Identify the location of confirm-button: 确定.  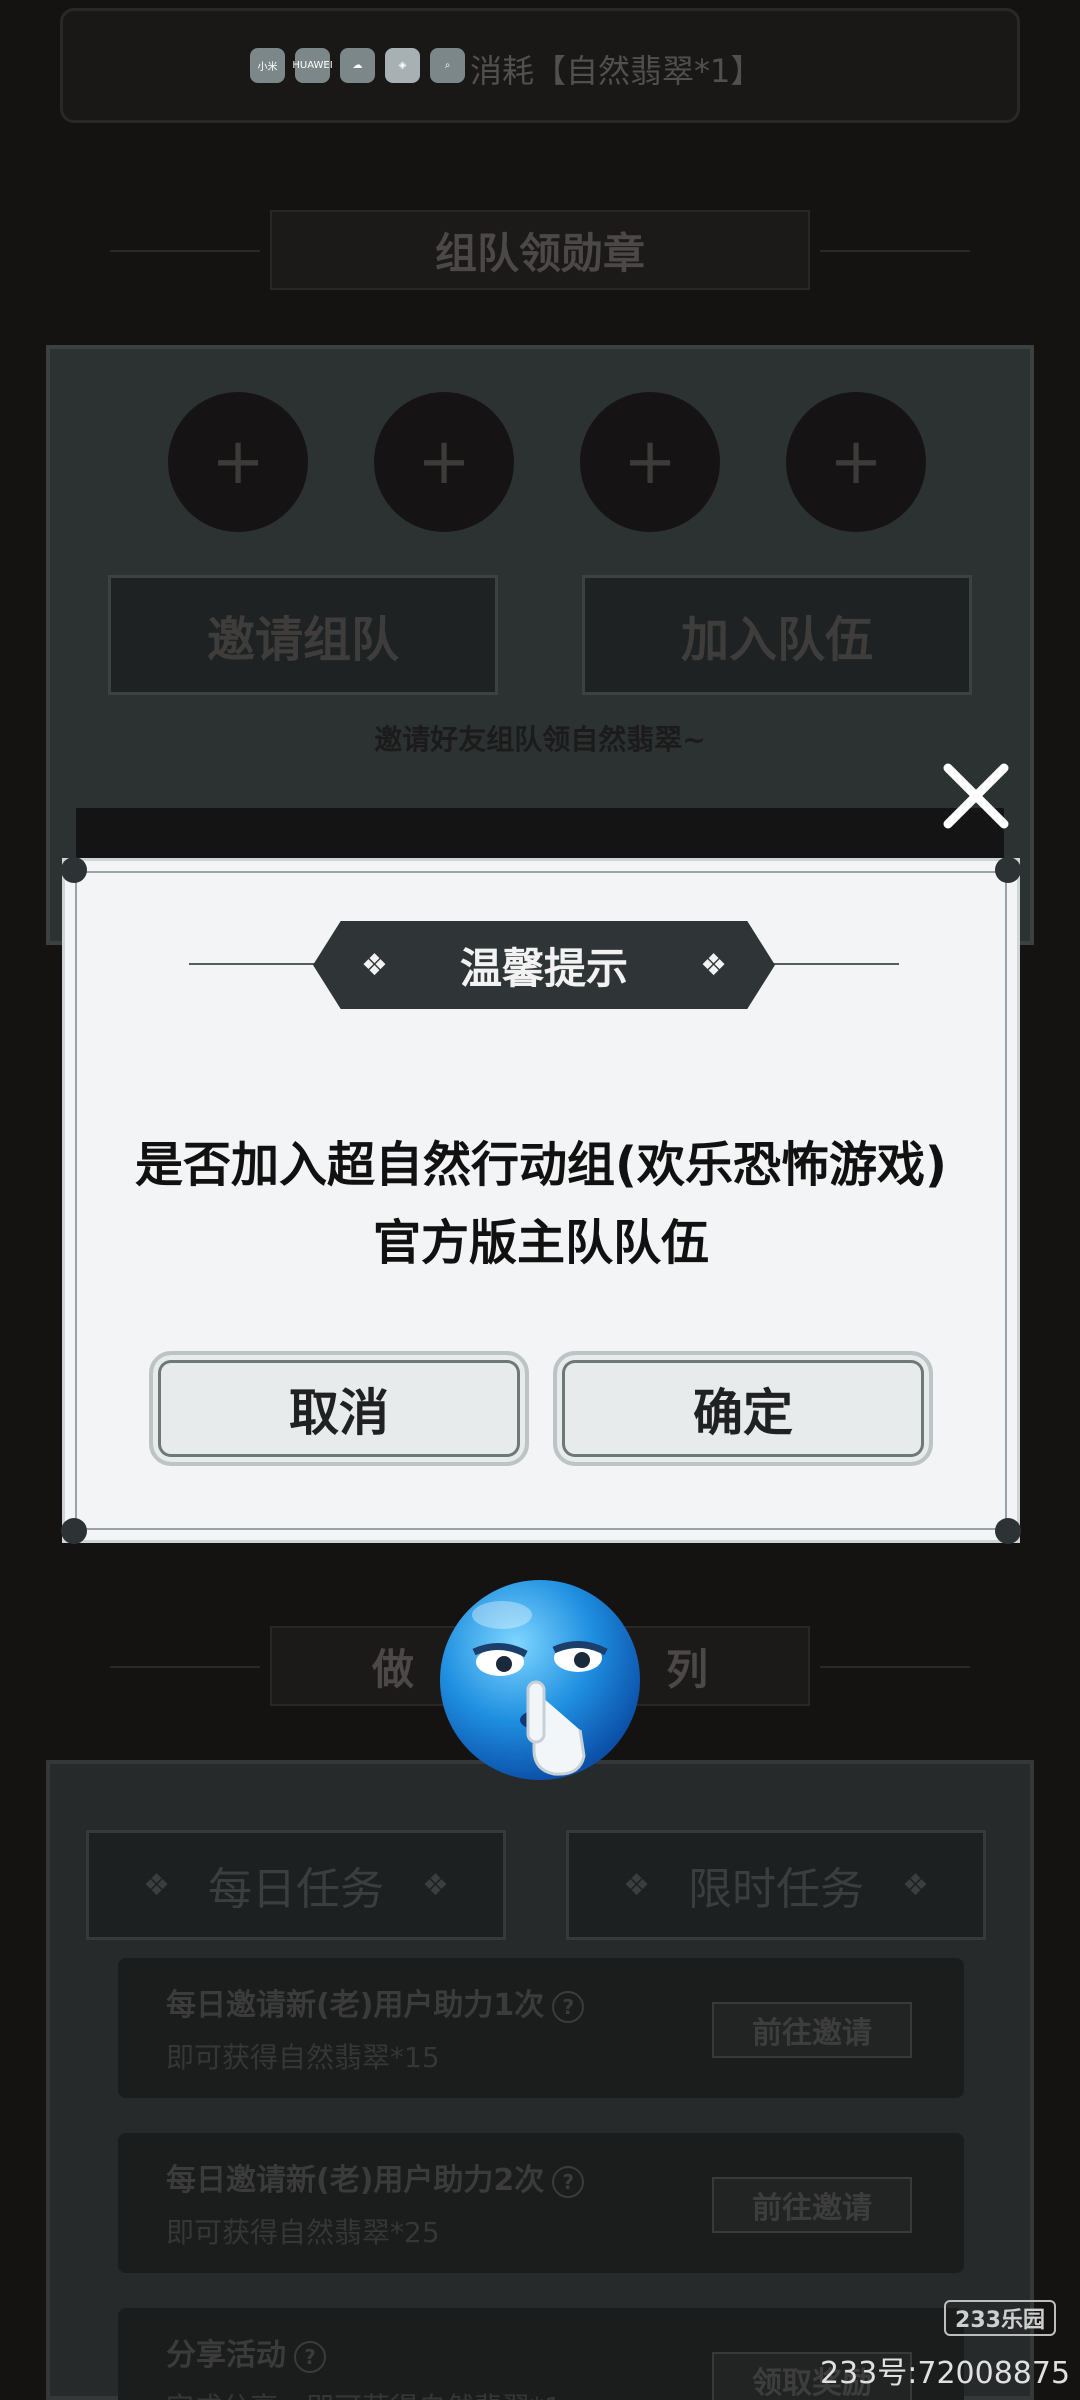
(743, 1408).